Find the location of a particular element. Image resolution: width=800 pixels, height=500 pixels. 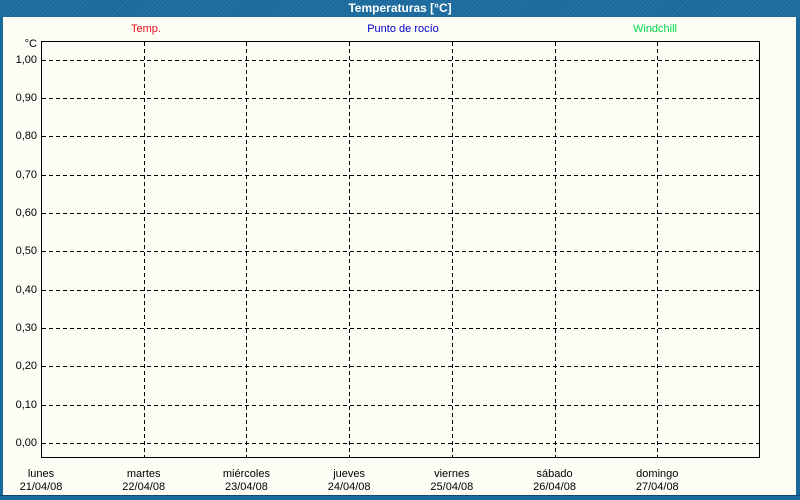

y-tick-label: 0,30 is located at coordinates (26, 327).